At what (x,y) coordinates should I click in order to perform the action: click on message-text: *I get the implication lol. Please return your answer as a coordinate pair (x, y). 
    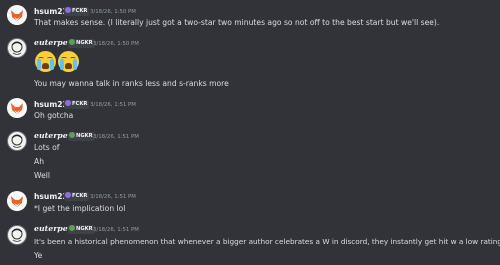
    Looking at the image, I should click on (80, 208).